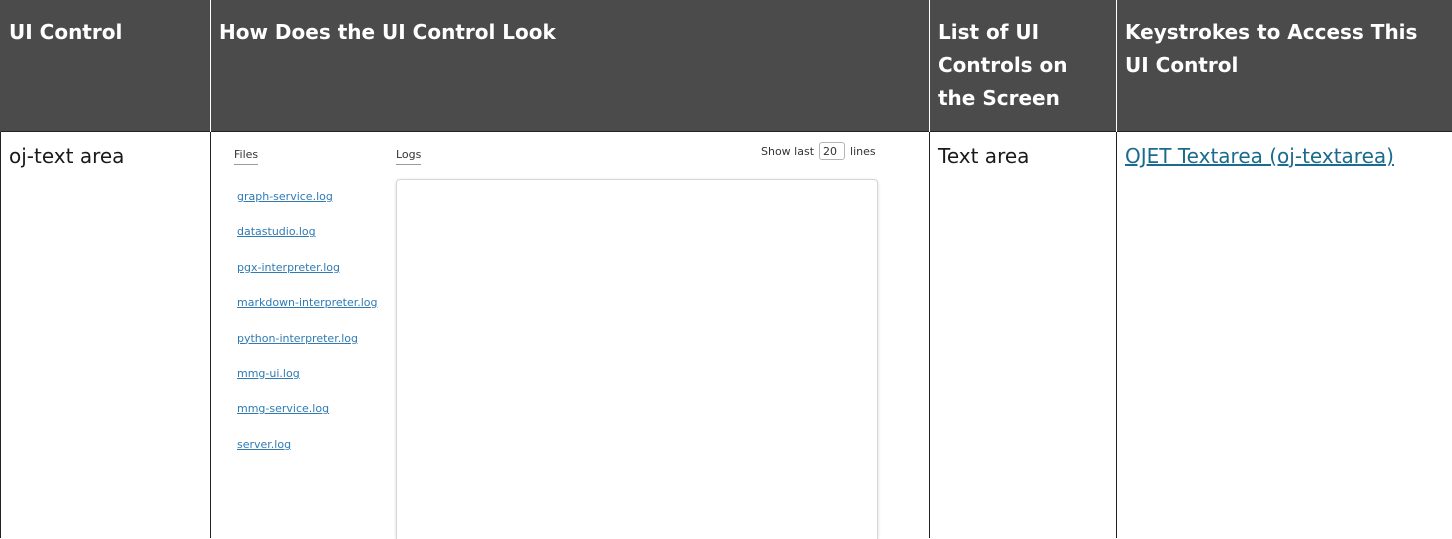  What do you see at coordinates (570, 66) in the screenshot?
I see `header-how-it-looks: How Does the UI Control Look` at bounding box center [570, 66].